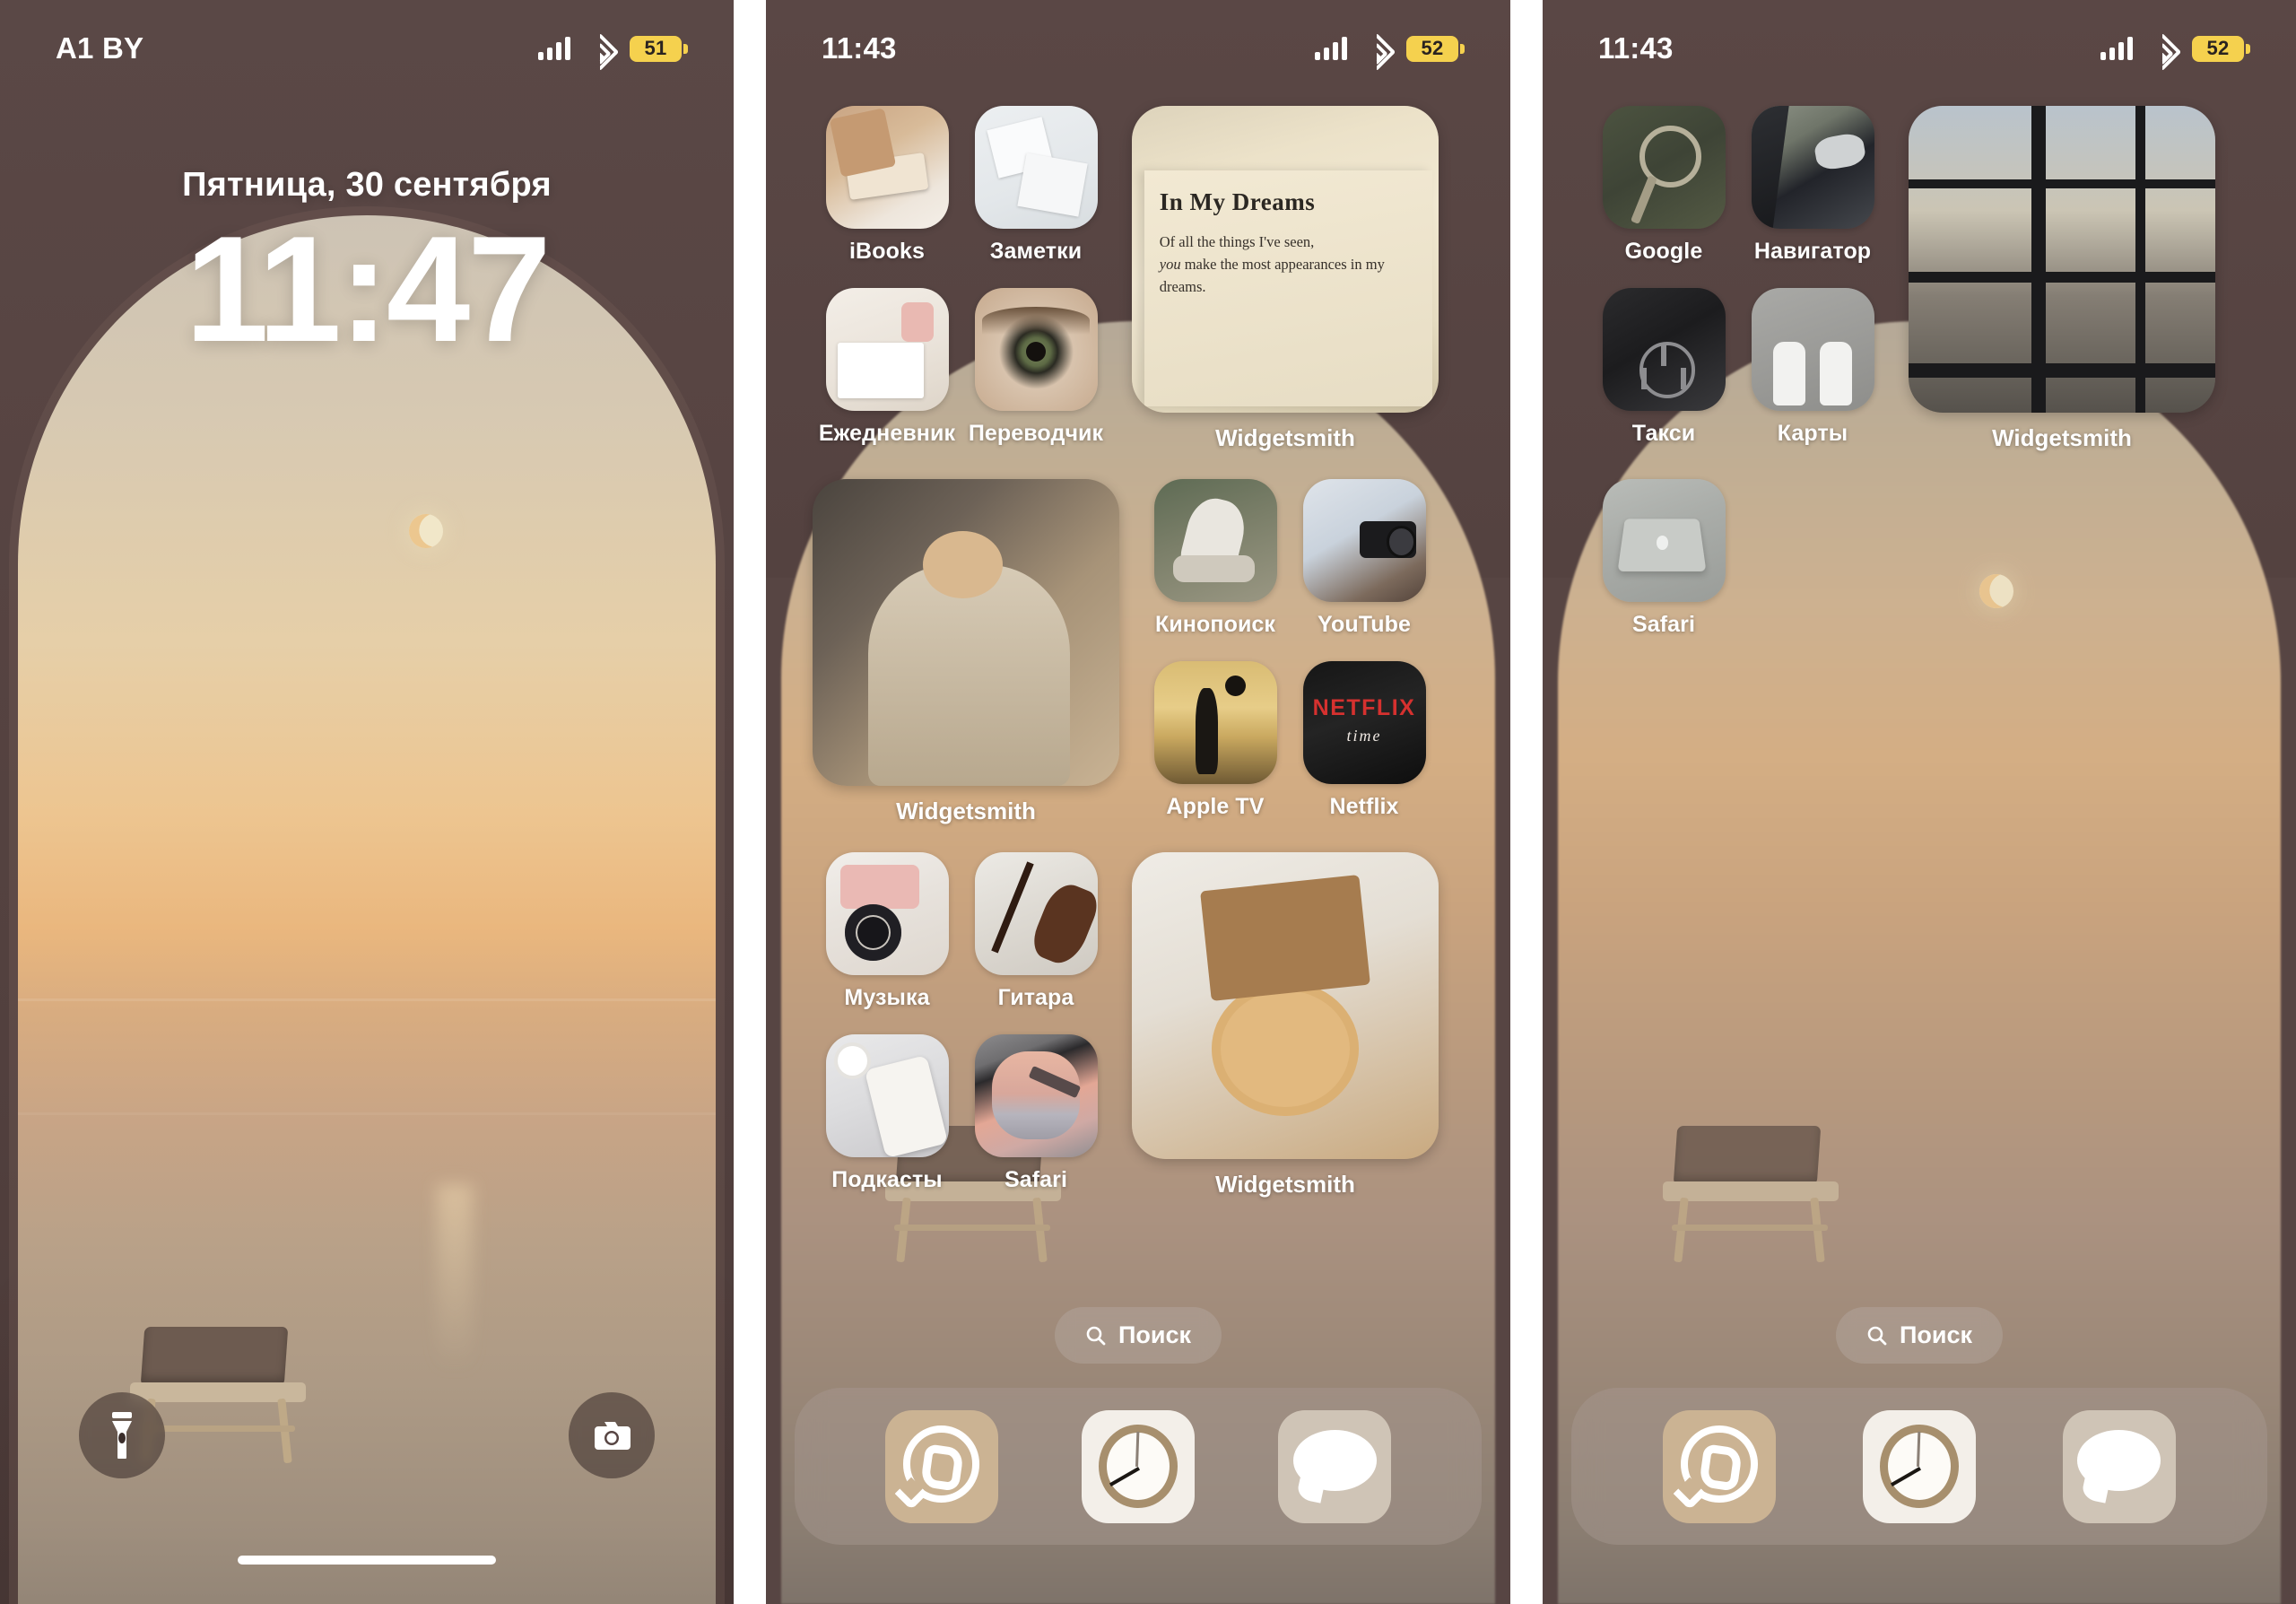  Describe the element at coordinates (1036, 433) in the screenshot. I see `app-label: Переводчик` at that location.